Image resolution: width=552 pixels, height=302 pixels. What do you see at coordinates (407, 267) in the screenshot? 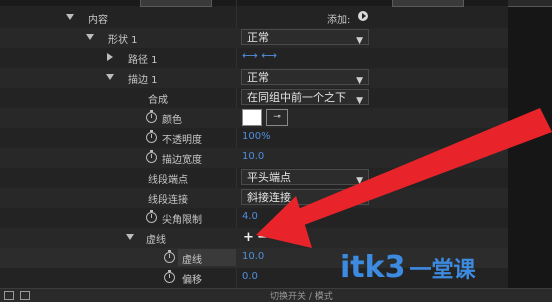
I see `site-watermark-logo: itk3 一堂课` at bounding box center [407, 267].